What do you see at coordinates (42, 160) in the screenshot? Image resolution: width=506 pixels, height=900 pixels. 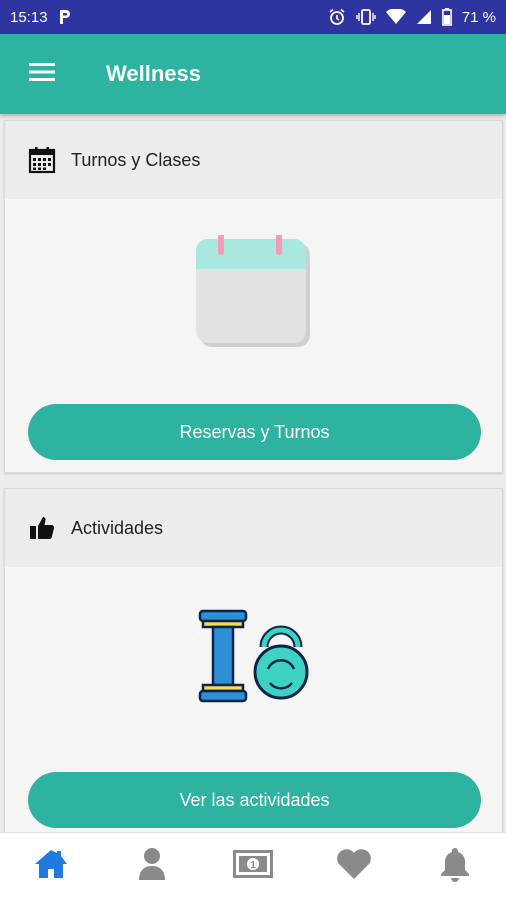 I see `calendar-icon` at bounding box center [42, 160].